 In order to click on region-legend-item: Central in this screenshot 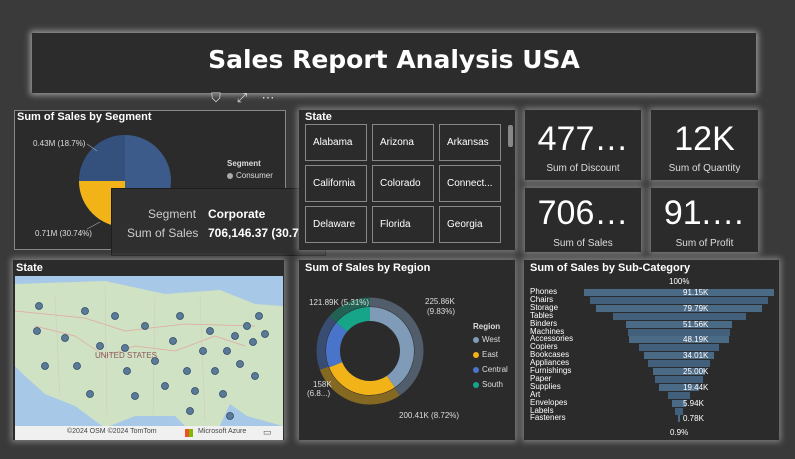, I will do `click(490, 369)`.